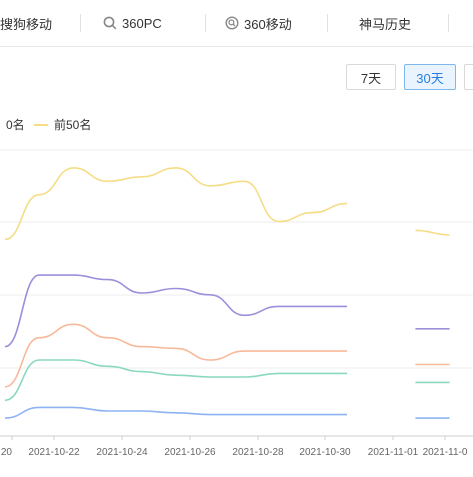 The height and width of the screenshot is (477, 473). Describe the element at coordinates (7, 452) in the screenshot. I see `x-tick-label: 20` at that location.